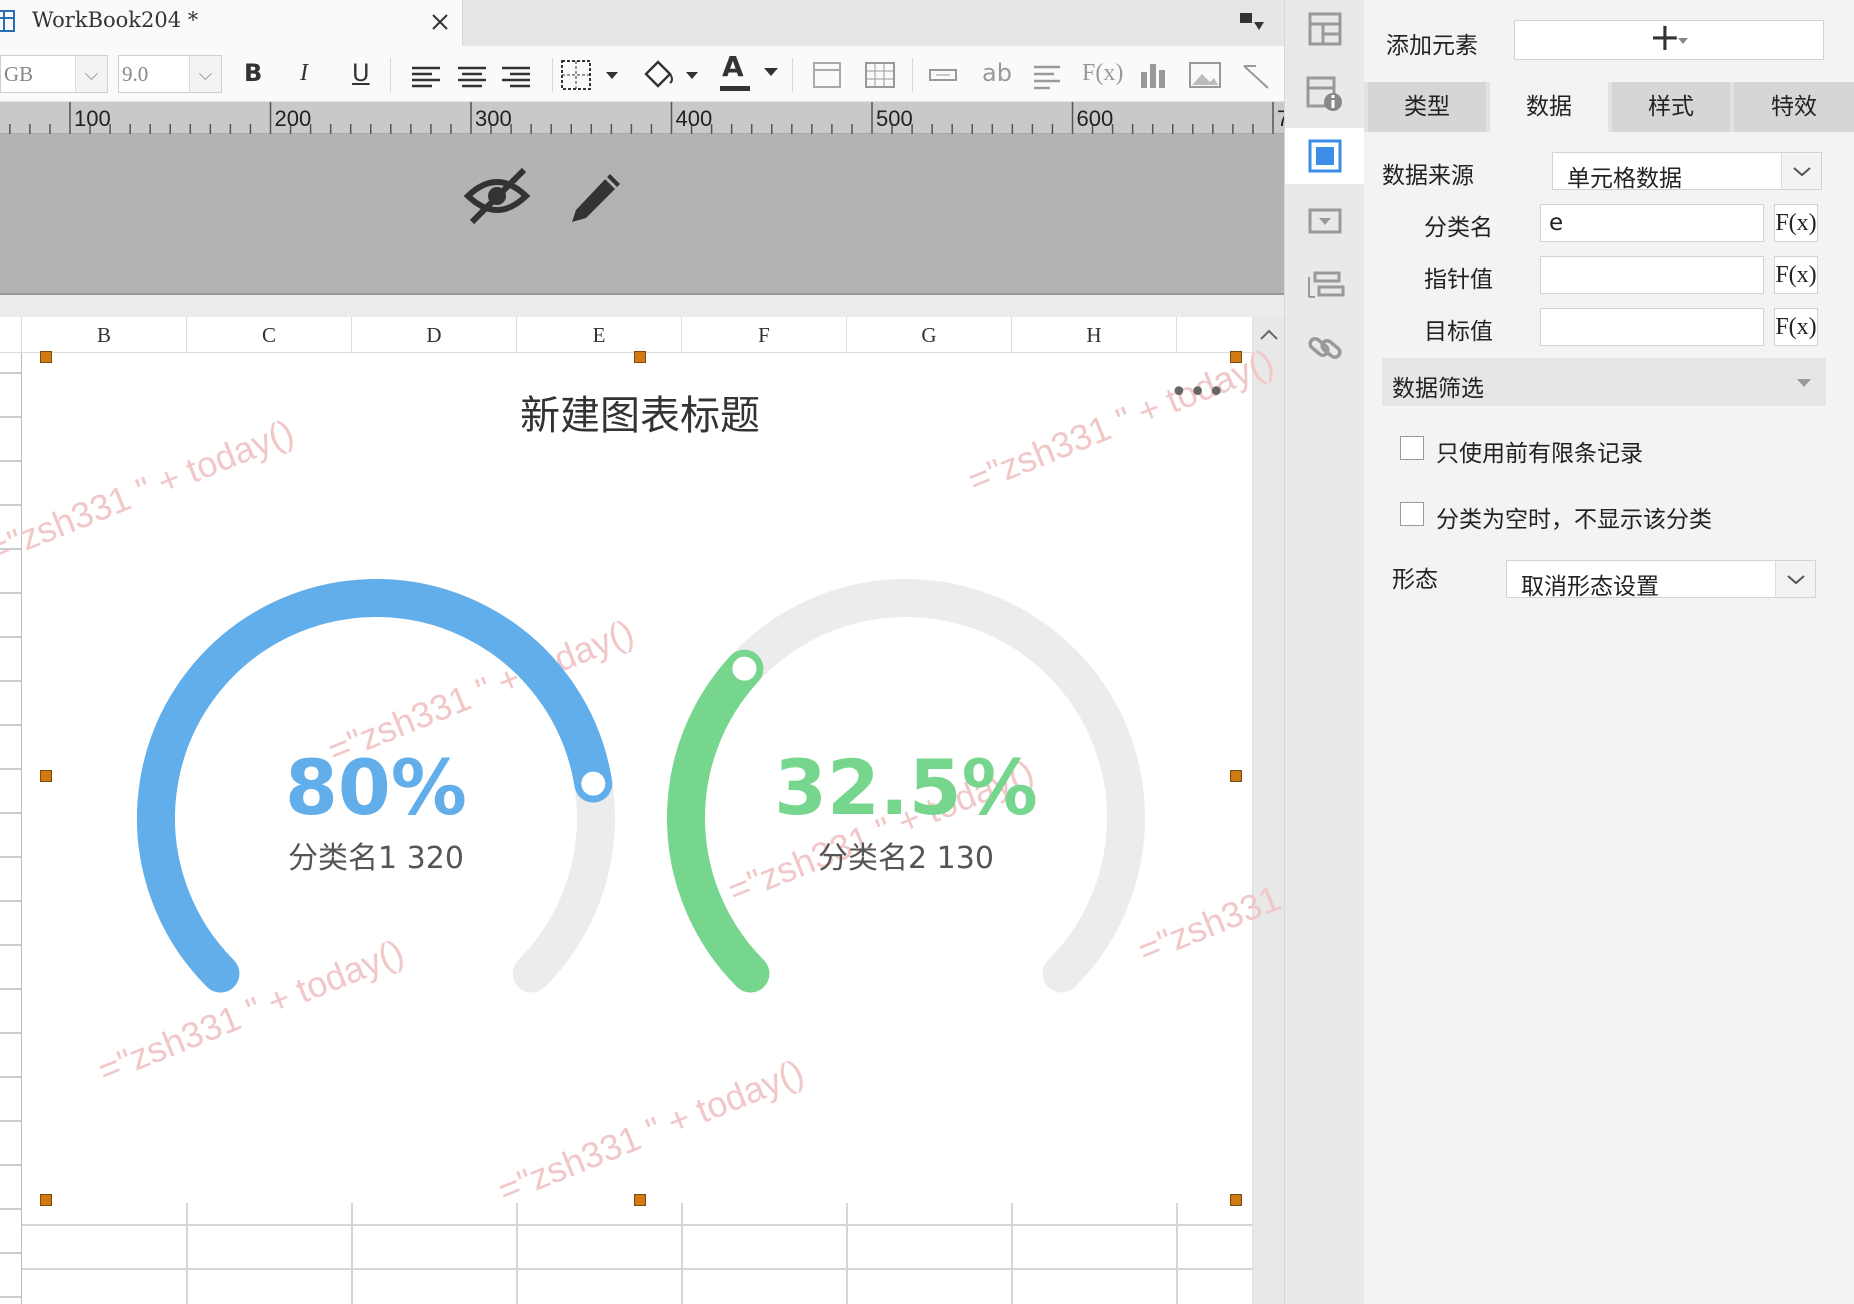  I want to click on dropdown-widget-icon, so click(1325, 221).